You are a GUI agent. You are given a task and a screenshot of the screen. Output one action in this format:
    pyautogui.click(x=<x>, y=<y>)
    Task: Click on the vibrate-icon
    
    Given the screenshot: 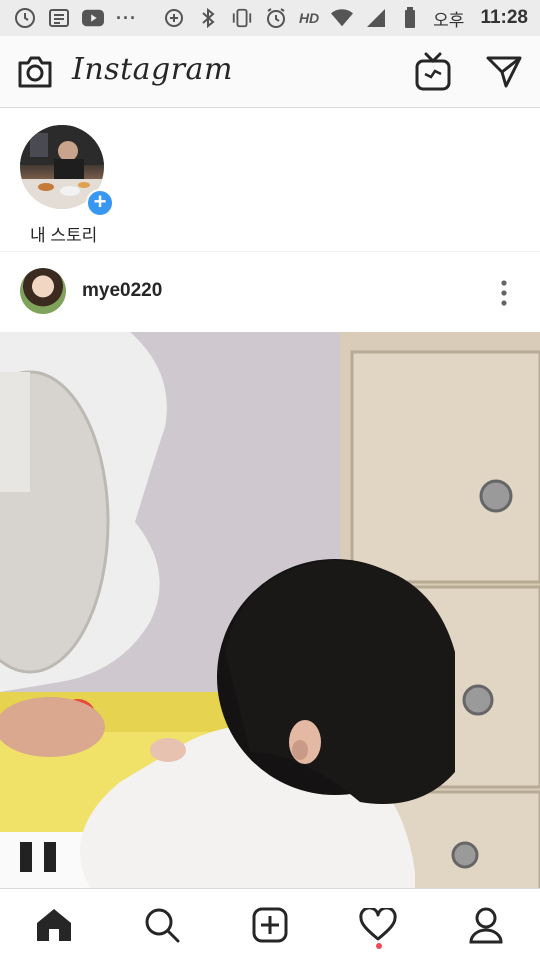 What is the action you would take?
    pyautogui.click(x=242, y=18)
    